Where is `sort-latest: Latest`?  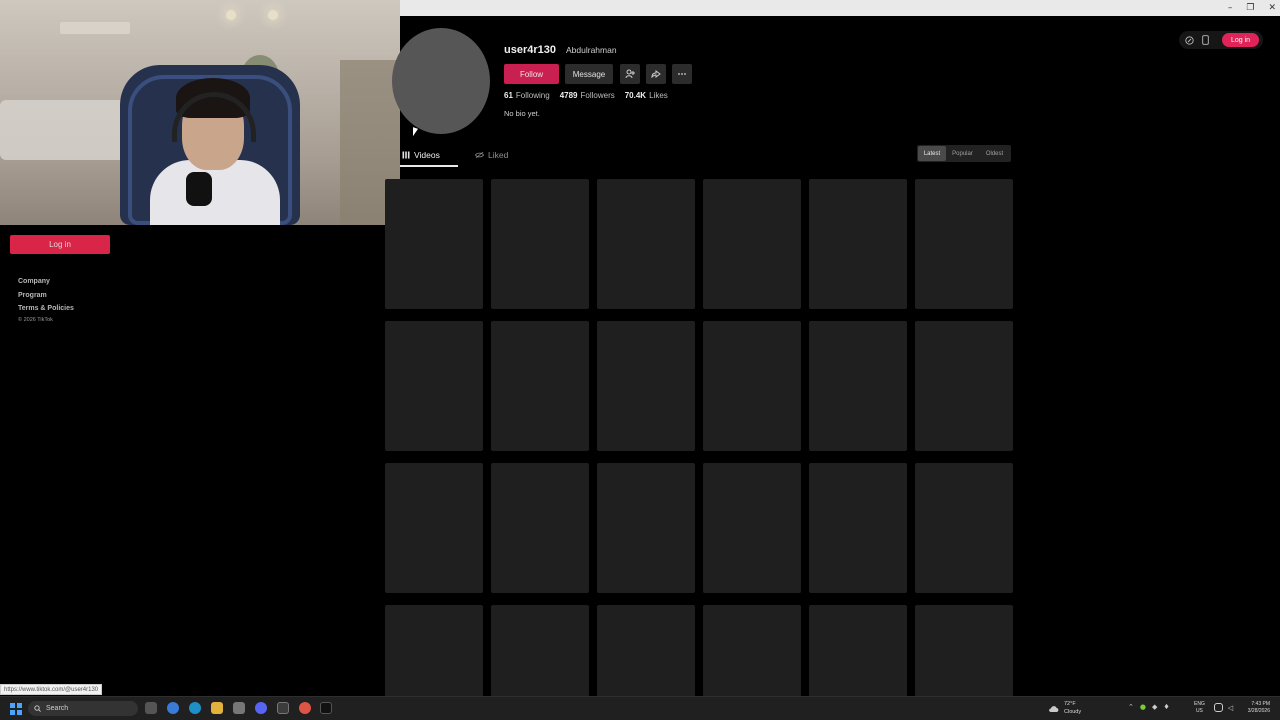 sort-latest: Latest is located at coordinates (932, 153).